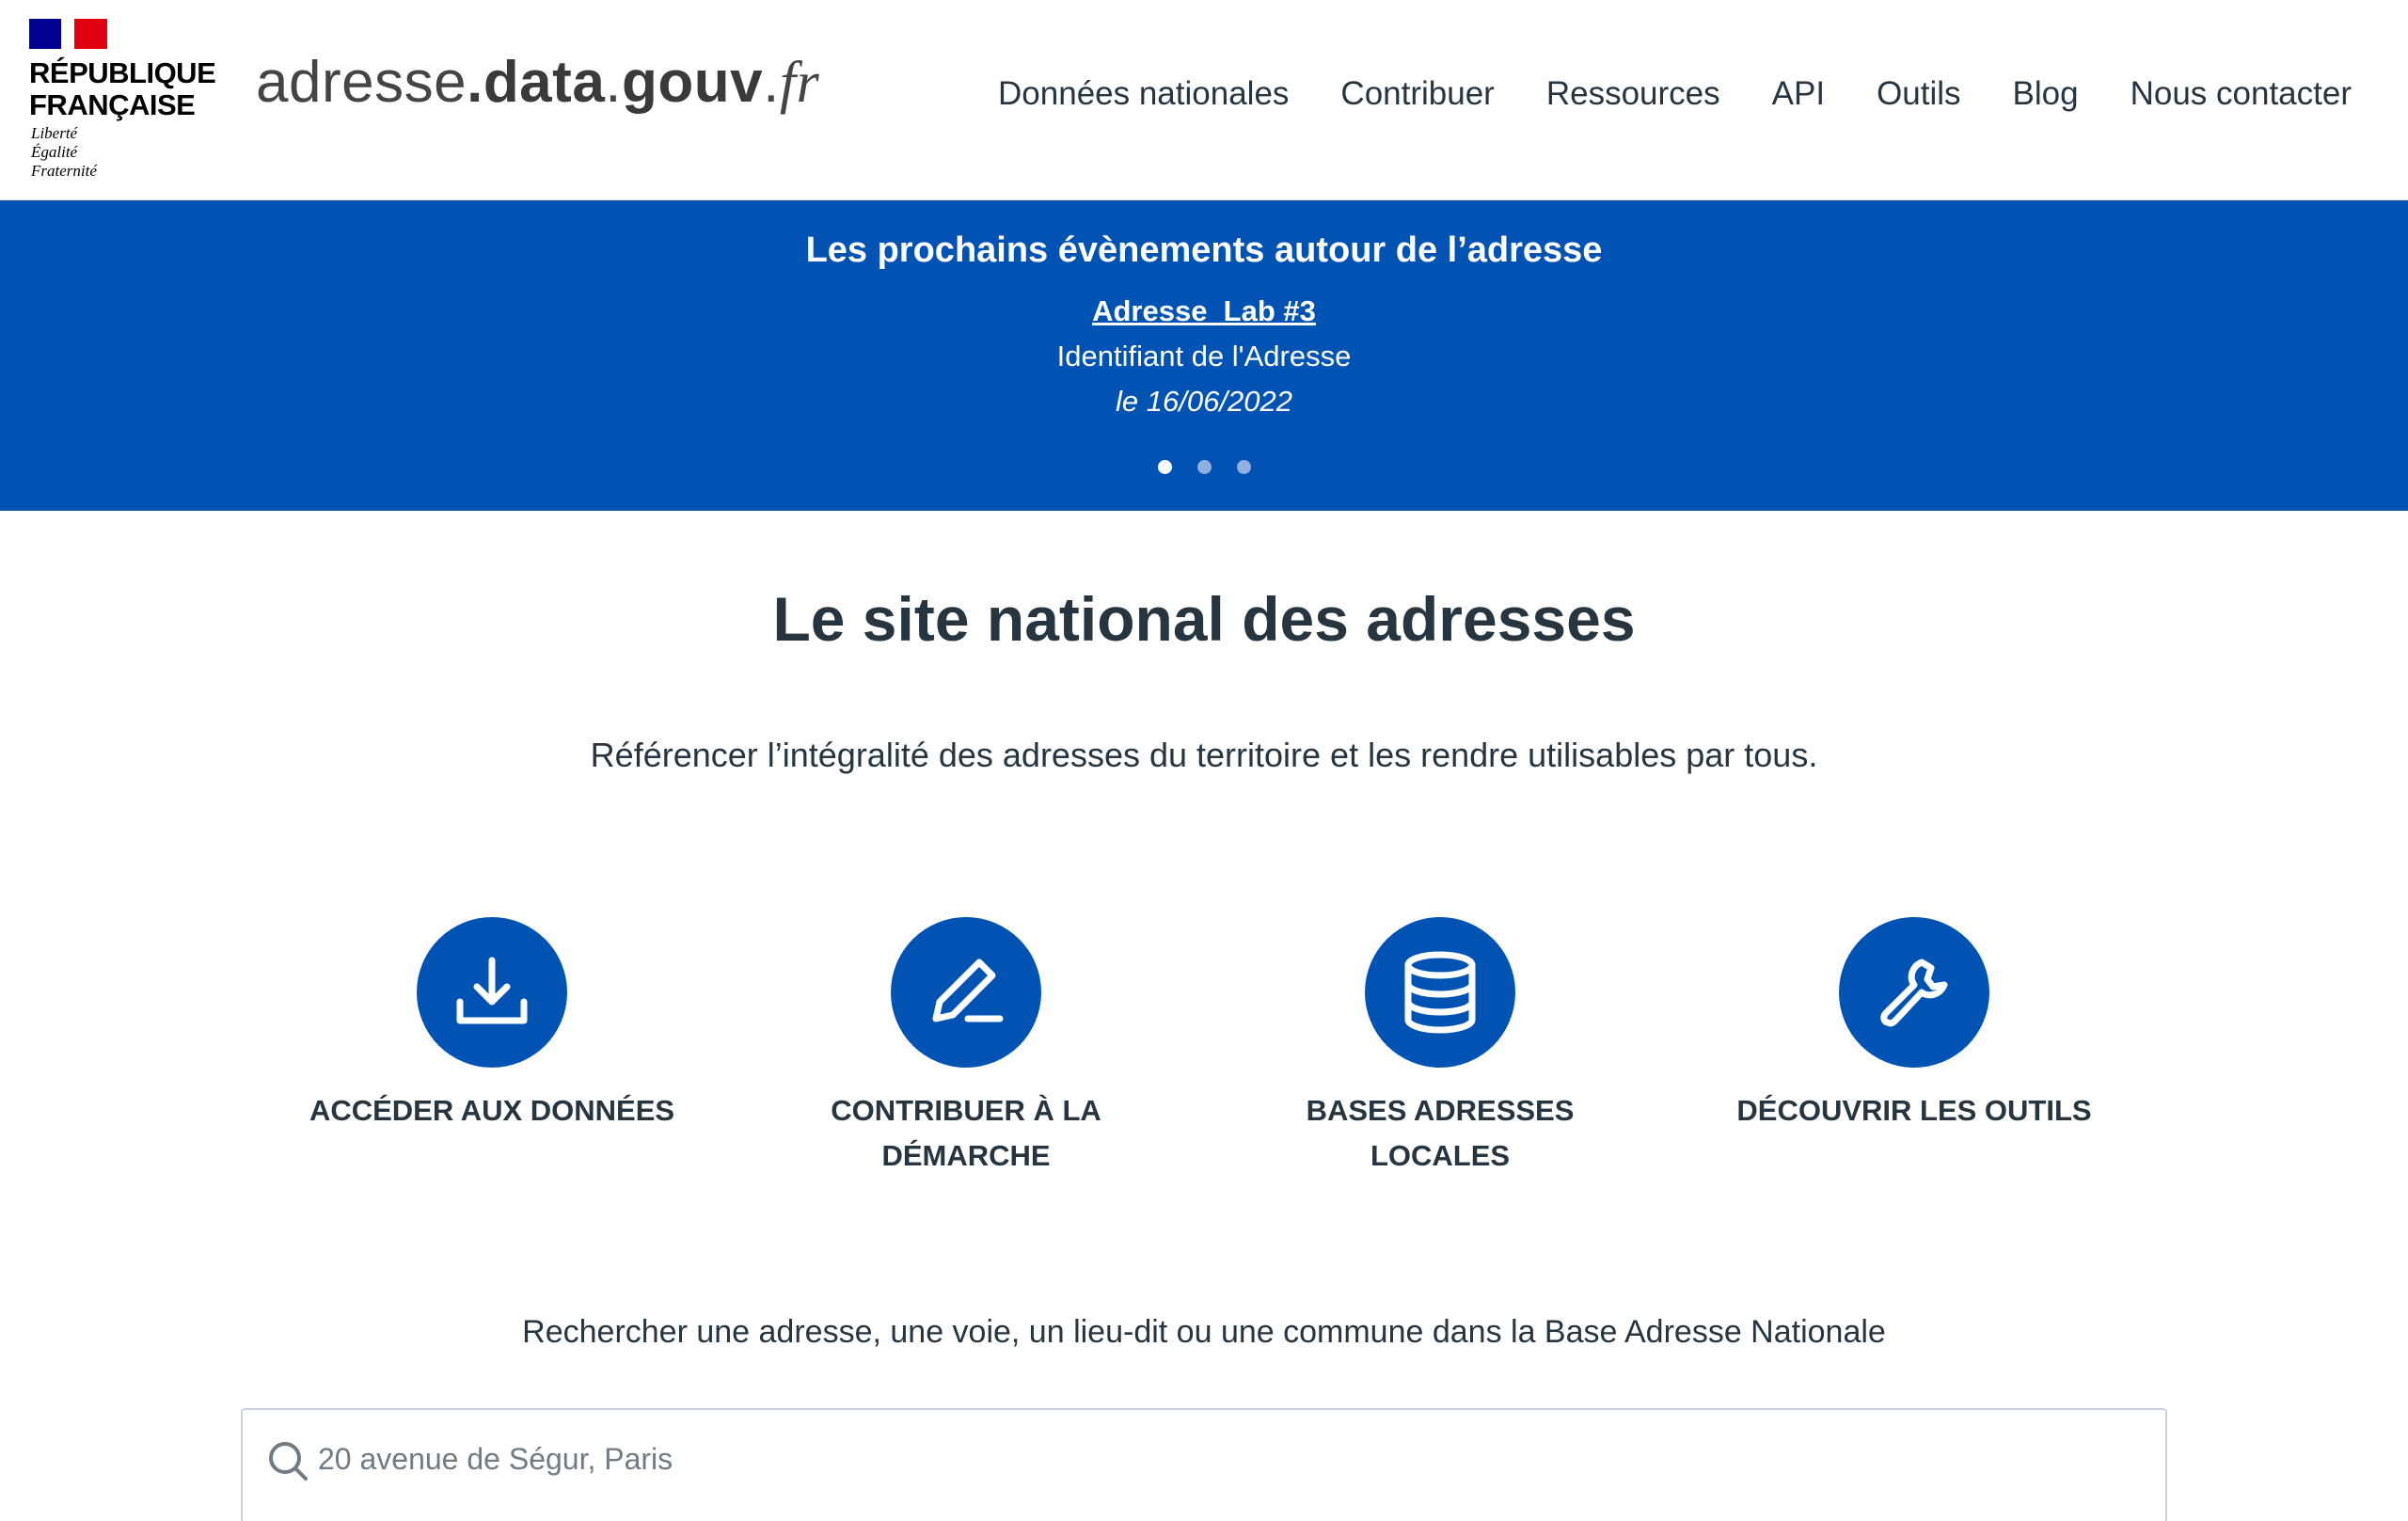 The image size is (2408, 1521). Describe the element at coordinates (1799, 94) in the screenshot. I see `nav-item-api: API` at that location.